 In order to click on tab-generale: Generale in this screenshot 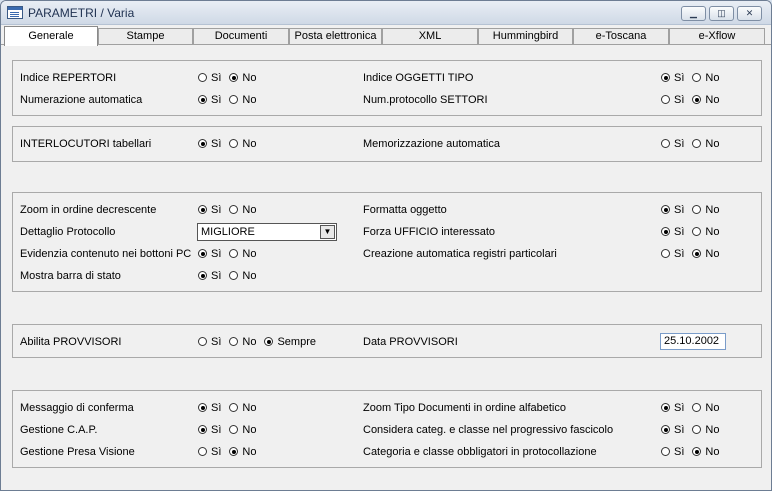, I will do `click(51, 36)`.